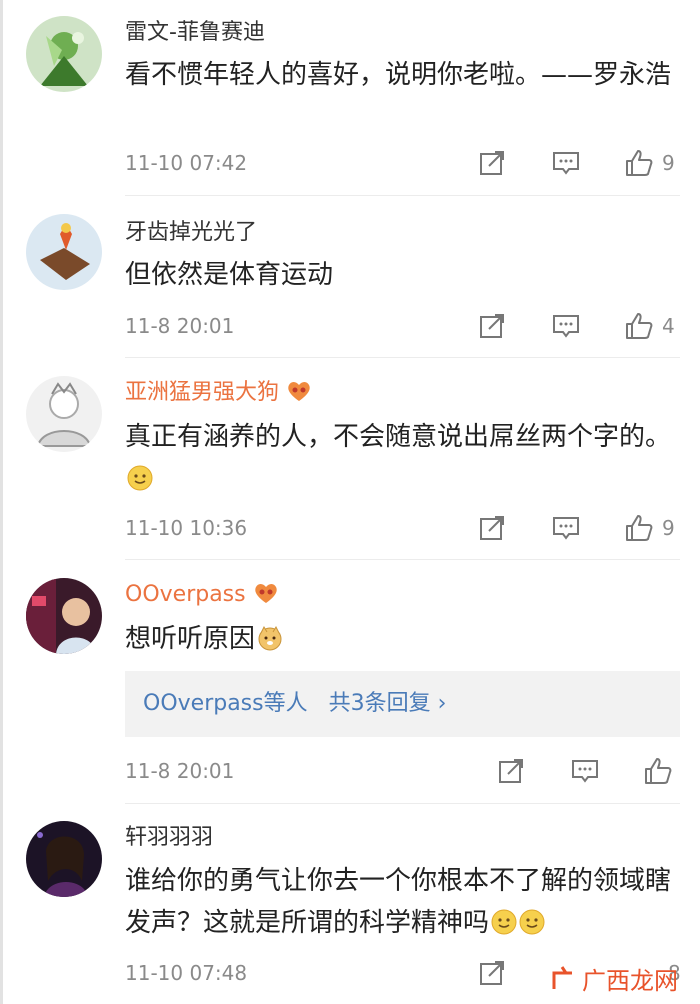 The image size is (700, 1004). Describe the element at coordinates (405, 639) in the screenshot. I see `comment-text: 想听听原因` at that location.